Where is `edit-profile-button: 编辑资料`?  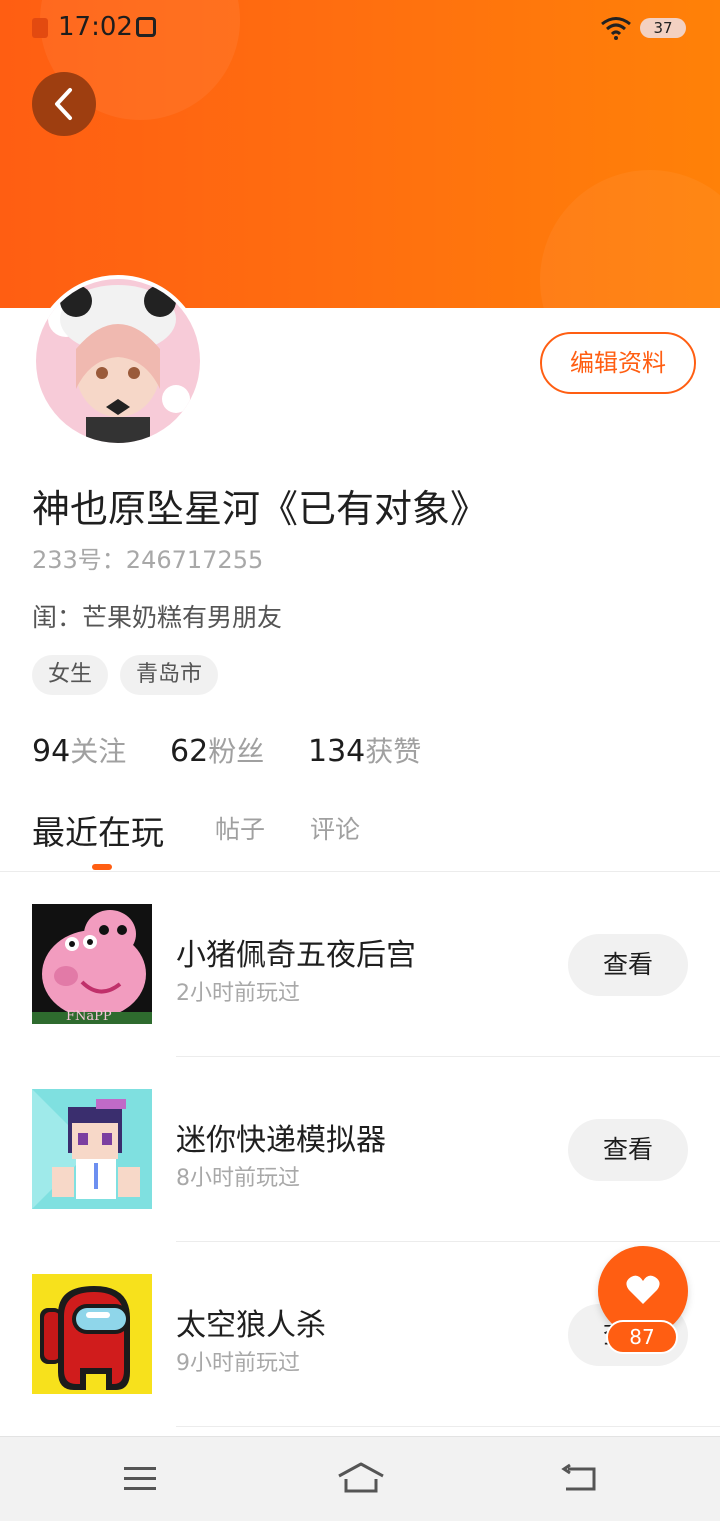
edit-profile-button: 编辑资料 is located at coordinates (618, 363).